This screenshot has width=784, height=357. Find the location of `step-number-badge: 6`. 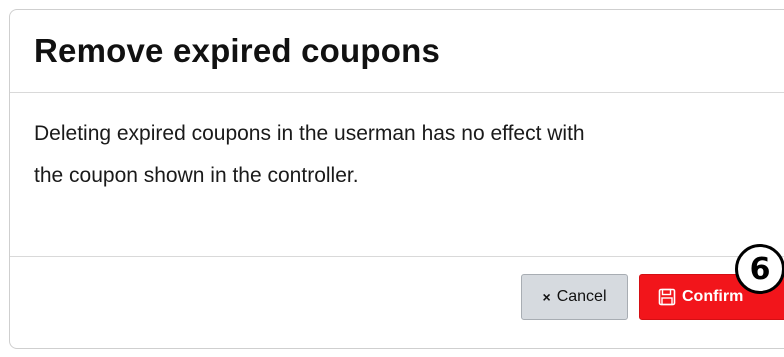

step-number-badge: 6 is located at coordinates (759, 269).